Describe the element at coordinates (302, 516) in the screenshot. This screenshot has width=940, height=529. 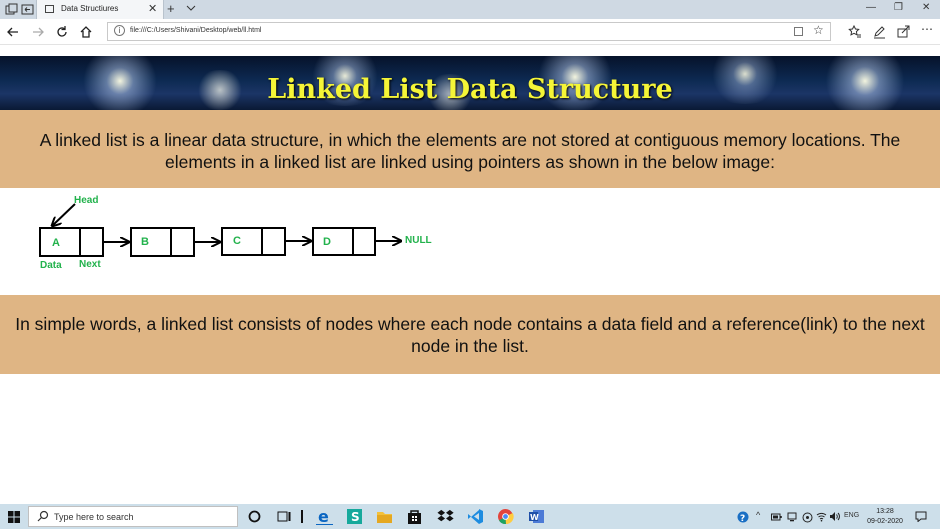
I see `taskbar-divider` at that location.